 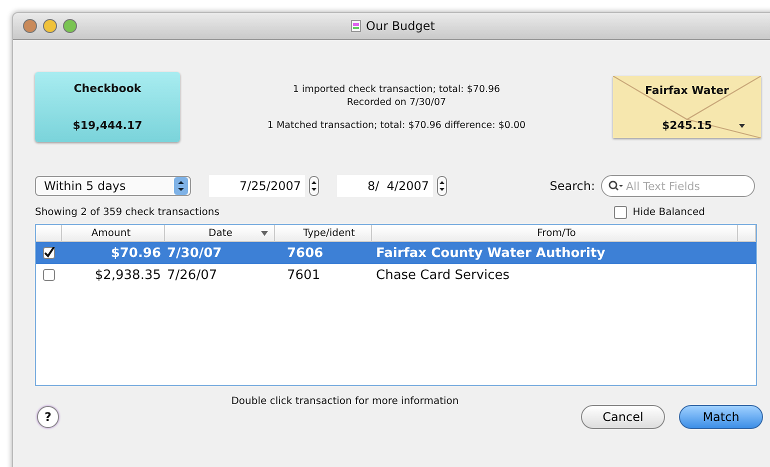 I want to click on table-cell-text: 7/30/07, so click(x=194, y=253).